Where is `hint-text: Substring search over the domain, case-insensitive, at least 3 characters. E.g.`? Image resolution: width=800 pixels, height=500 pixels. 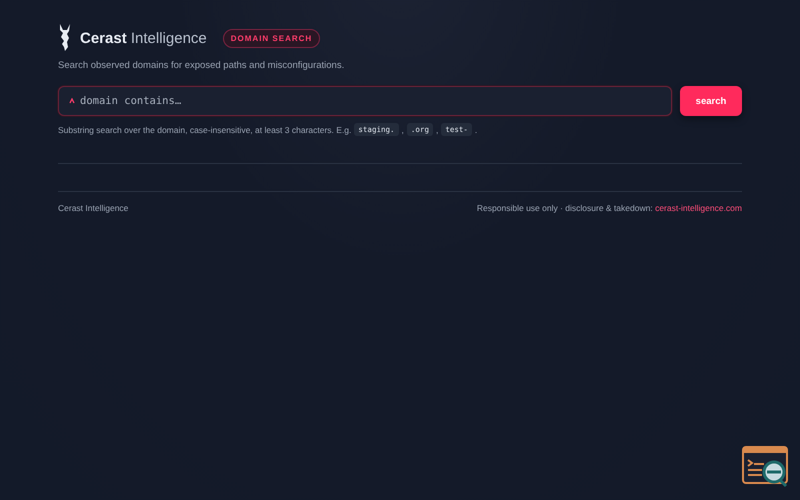
hint-text: Substring search over the domain, case-insensitive, at least 3 characters. E.g. is located at coordinates (205, 129).